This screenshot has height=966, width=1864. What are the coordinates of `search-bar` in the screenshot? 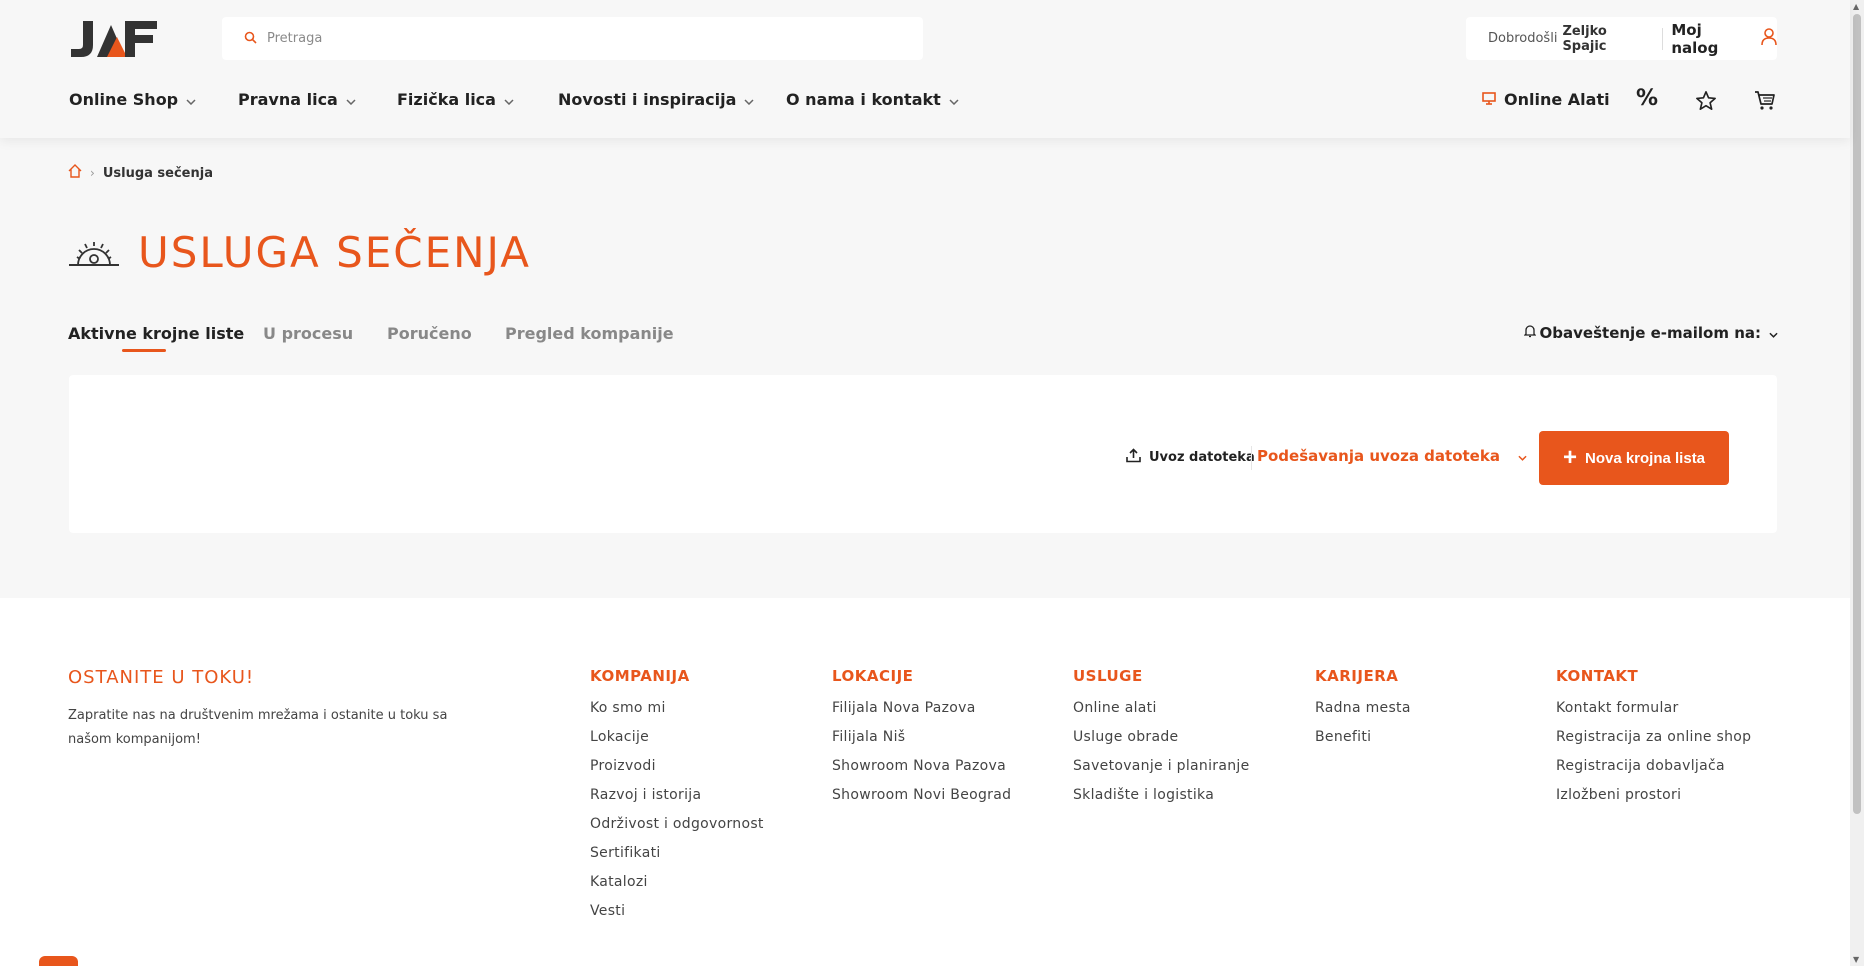 It's located at (572, 38).